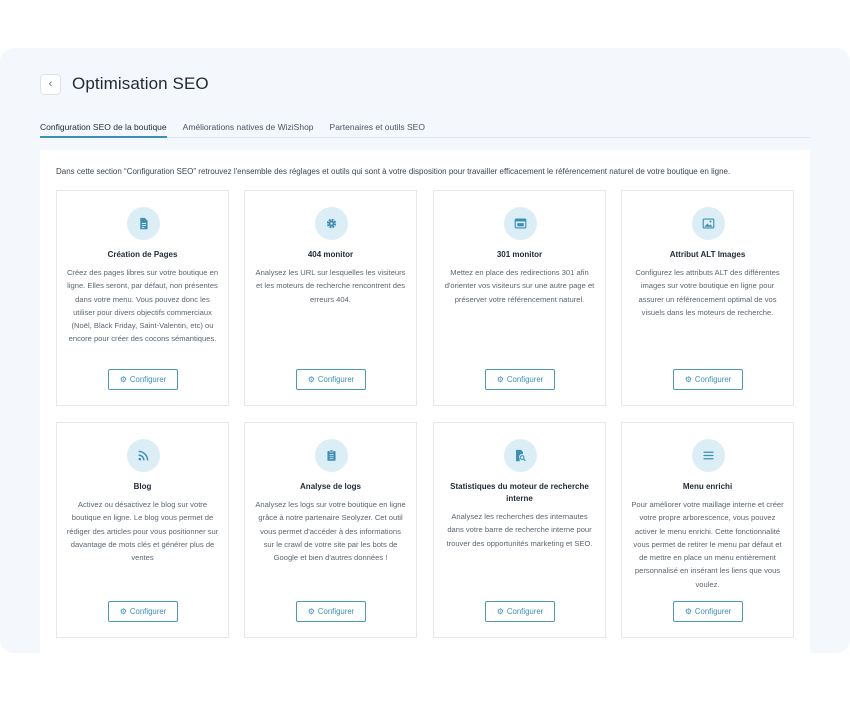 This screenshot has height=703, width=850. I want to click on tab-configuration-seo: Configuration SEO de la boutique, so click(103, 130).